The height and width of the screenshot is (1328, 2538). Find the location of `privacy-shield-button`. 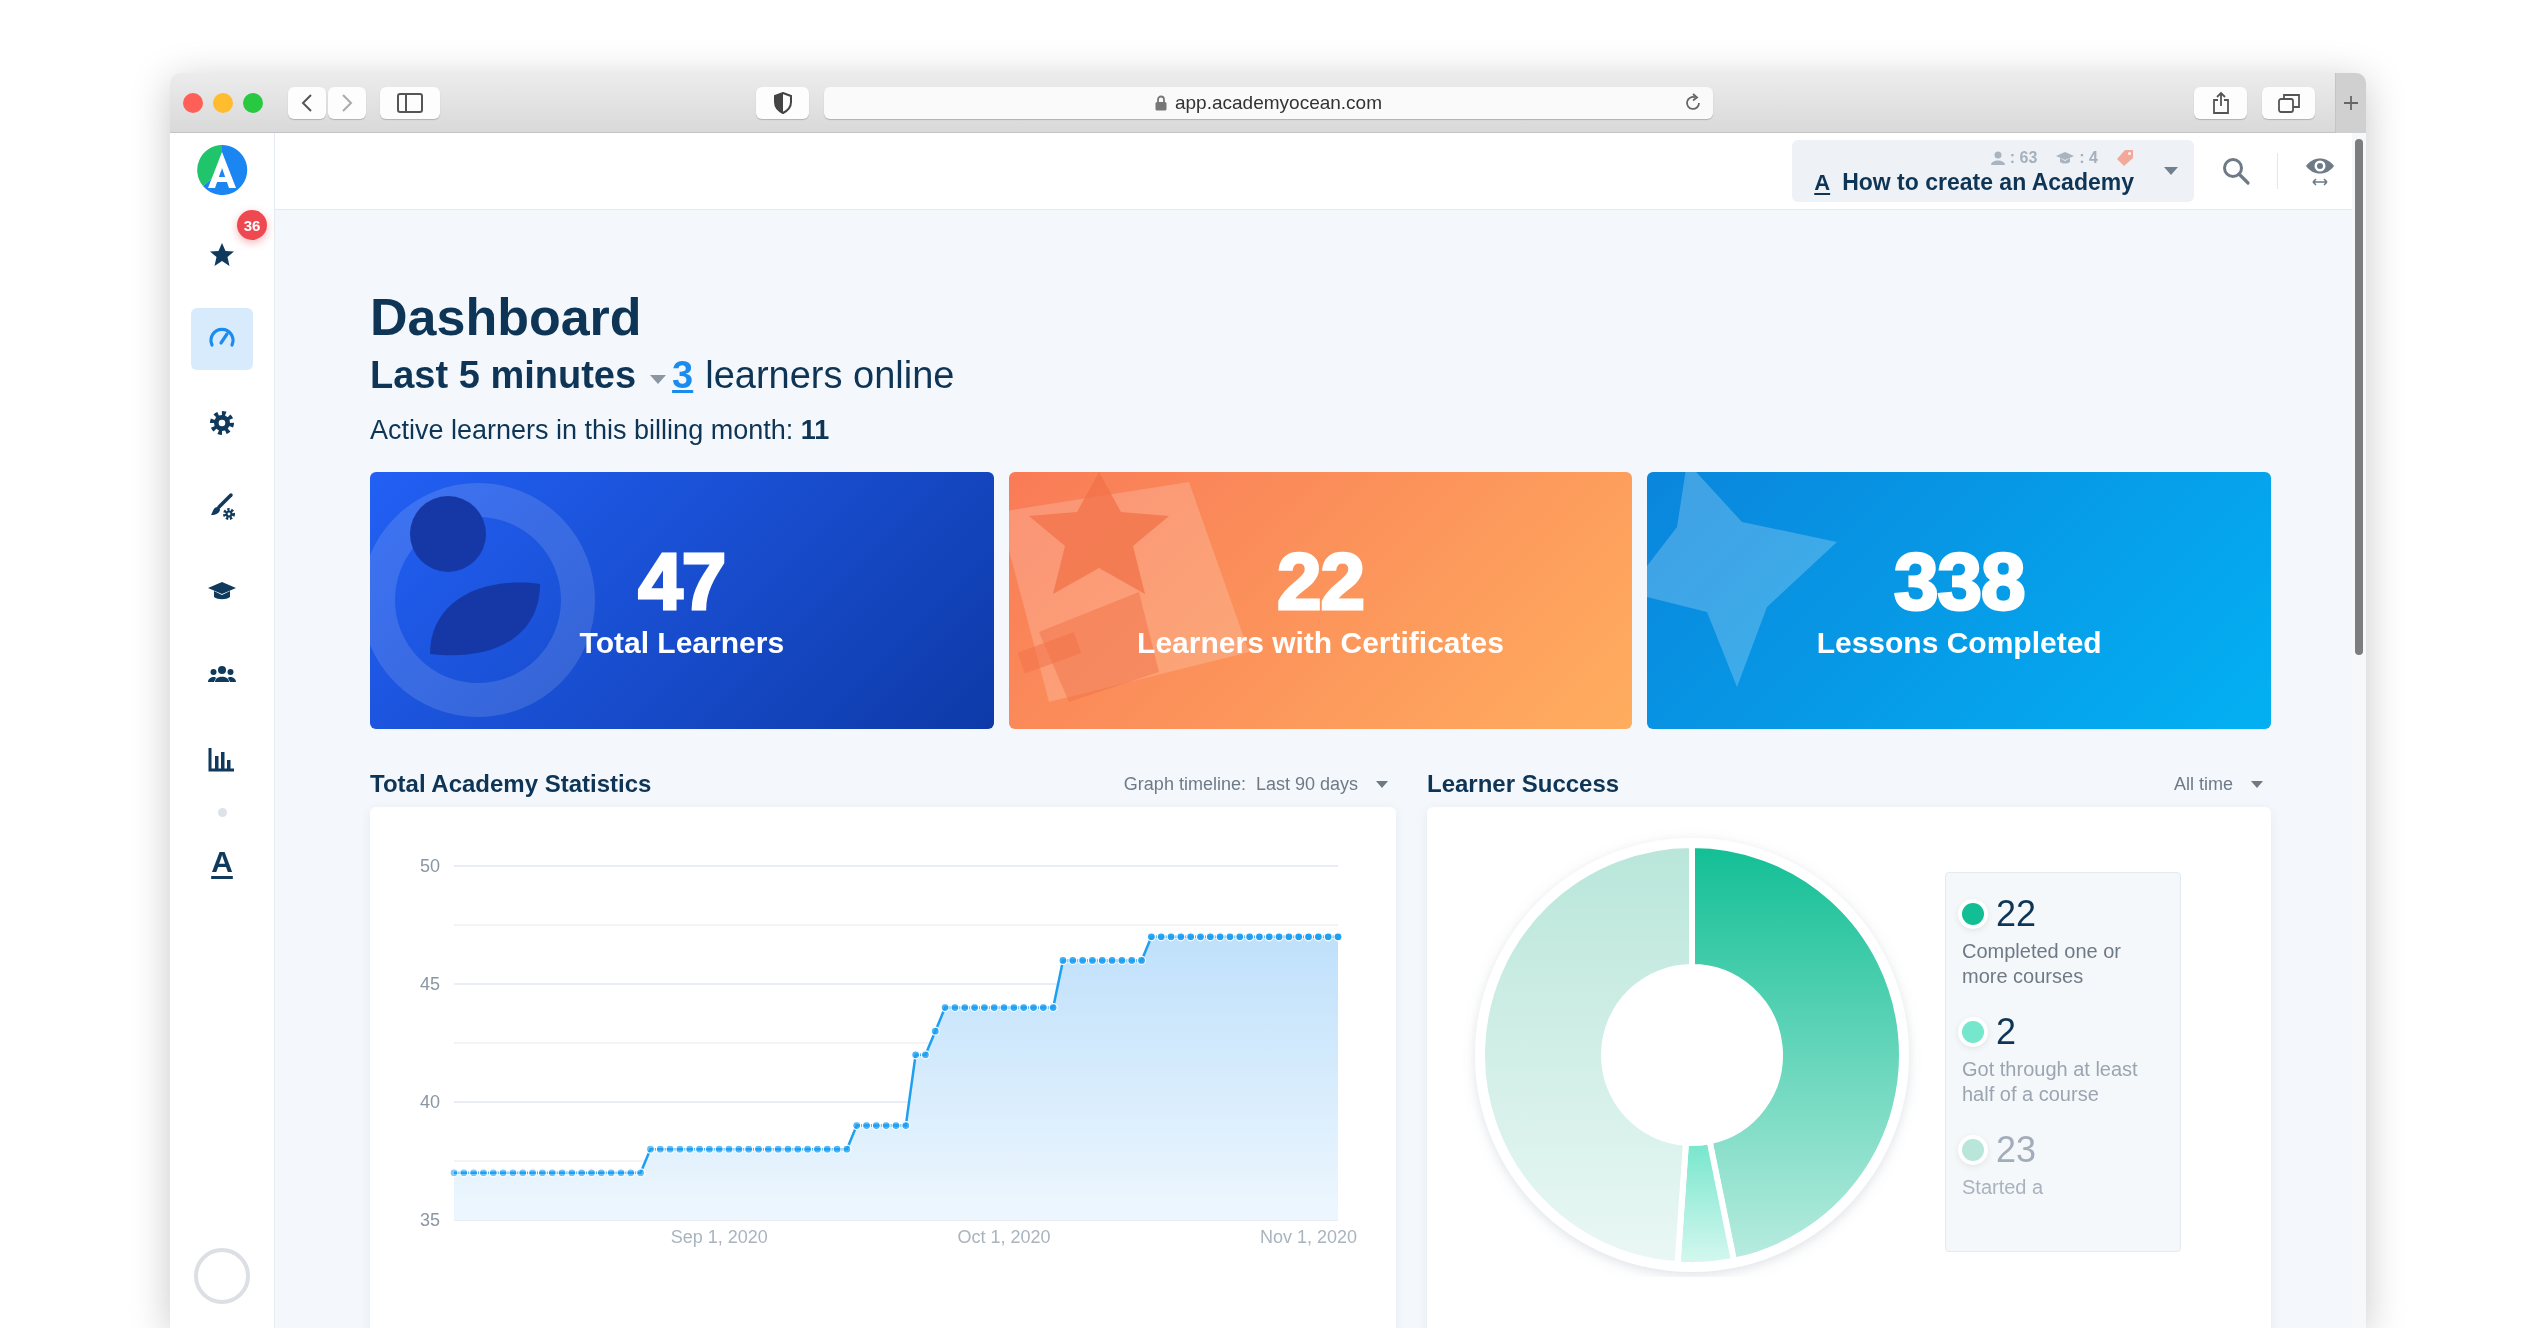

privacy-shield-button is located at coordinates (782, 102).